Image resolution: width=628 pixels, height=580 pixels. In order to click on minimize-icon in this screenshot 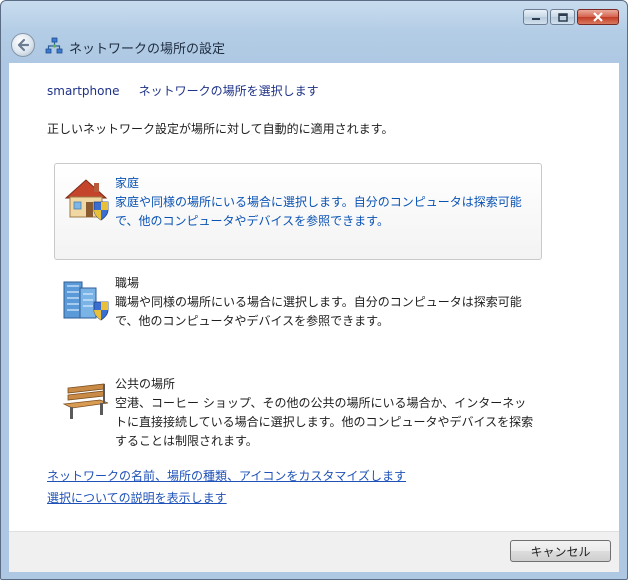, I will do `click(535, 19)`.